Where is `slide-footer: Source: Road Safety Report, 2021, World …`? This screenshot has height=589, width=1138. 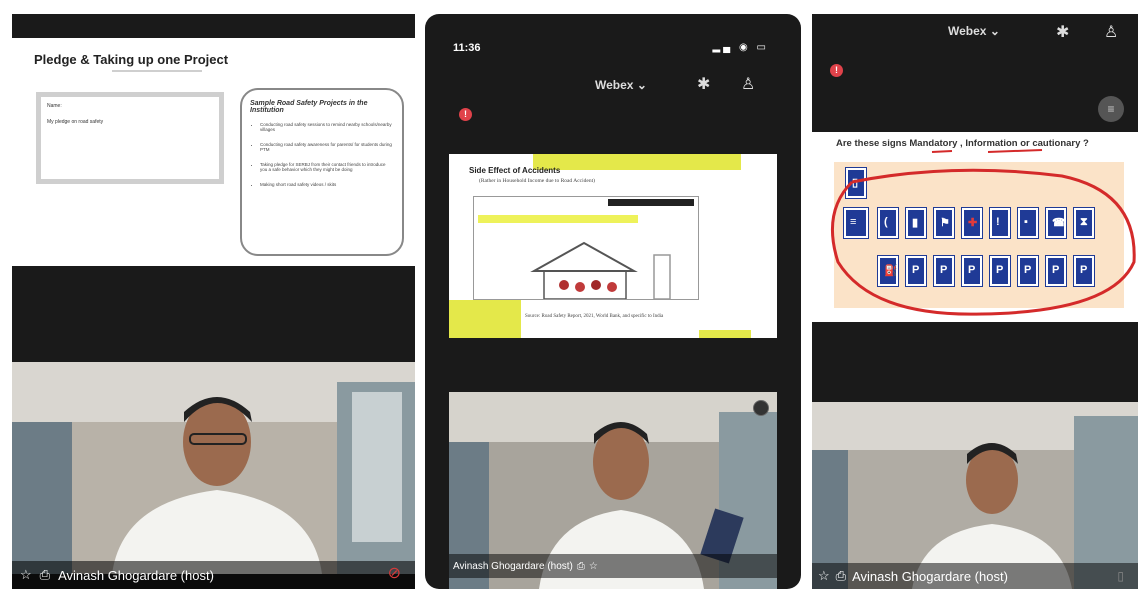
slide-footer: Source: Road Safety Report, 2021, World … is located at coordinates (594, 316).